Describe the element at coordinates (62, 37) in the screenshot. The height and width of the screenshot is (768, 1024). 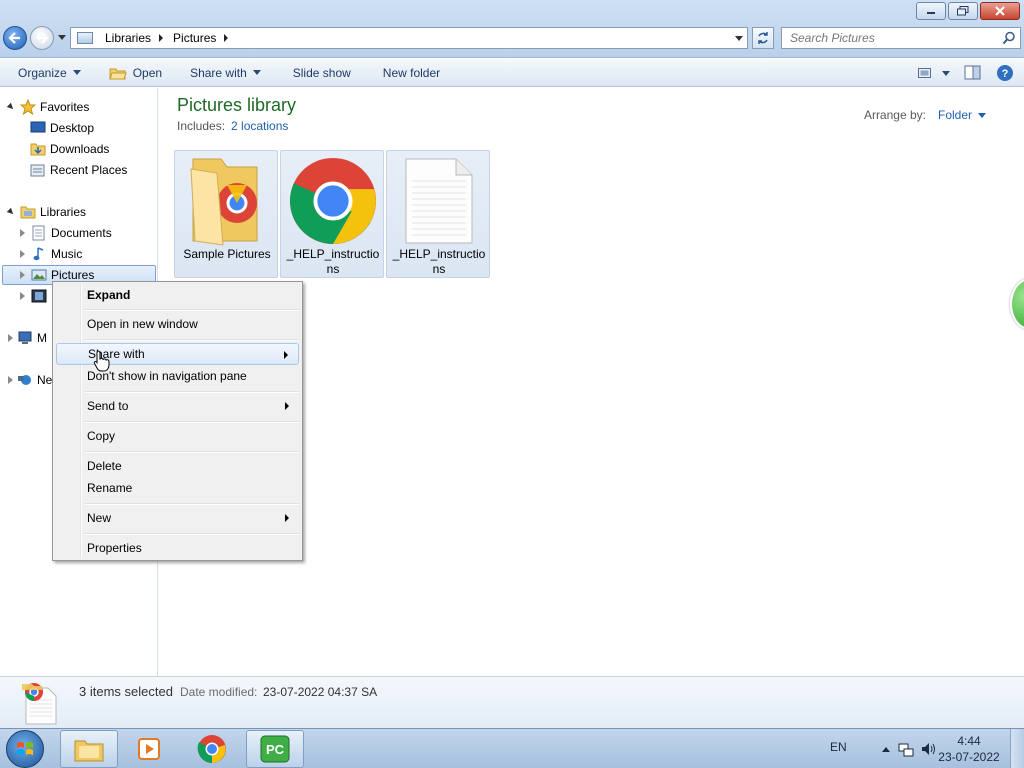
I see `recent-pages-dropdown` at that location.